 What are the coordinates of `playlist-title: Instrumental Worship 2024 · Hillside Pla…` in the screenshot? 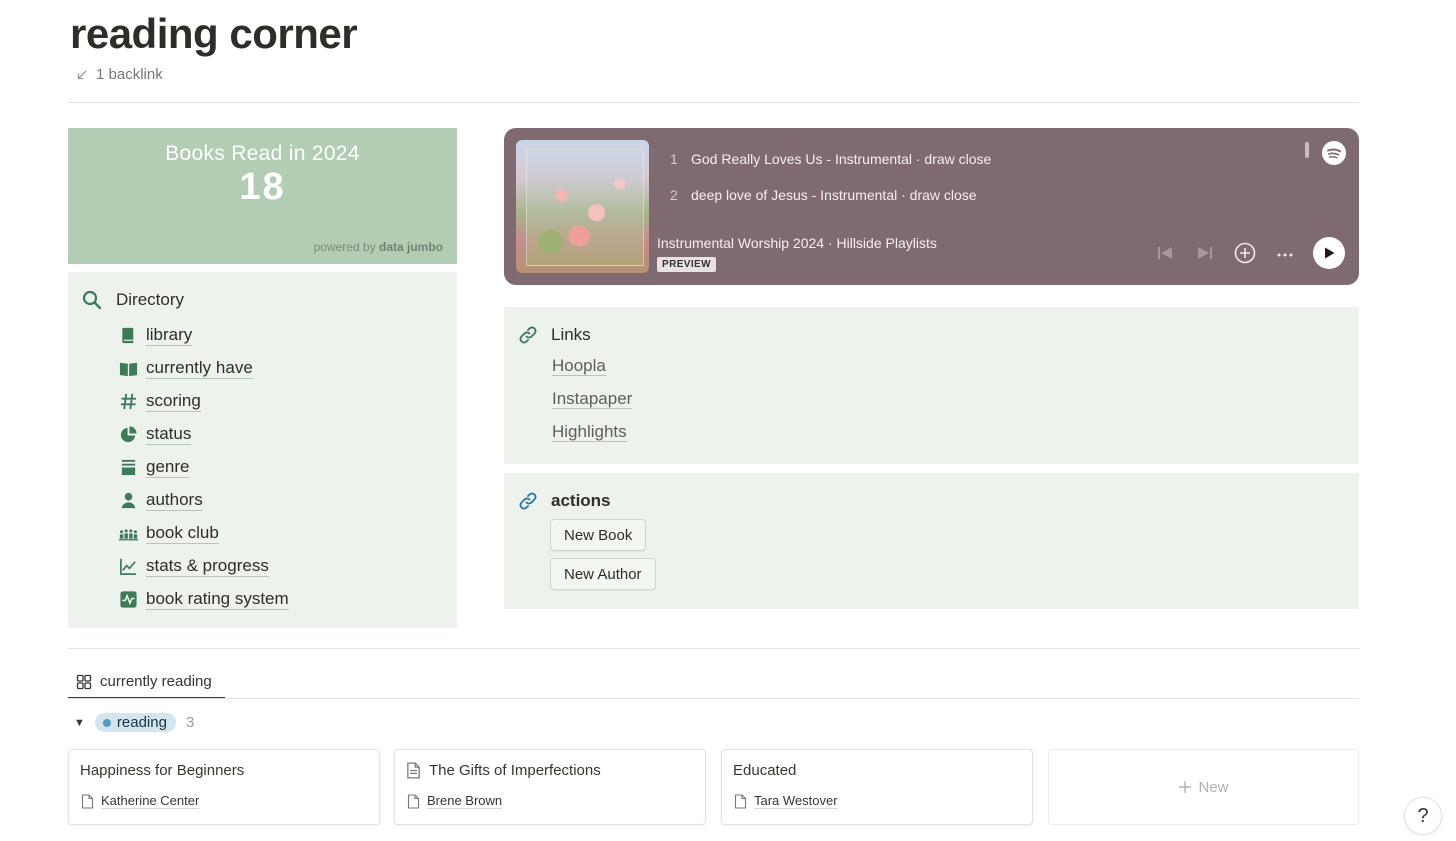 It's located at (797, 243).